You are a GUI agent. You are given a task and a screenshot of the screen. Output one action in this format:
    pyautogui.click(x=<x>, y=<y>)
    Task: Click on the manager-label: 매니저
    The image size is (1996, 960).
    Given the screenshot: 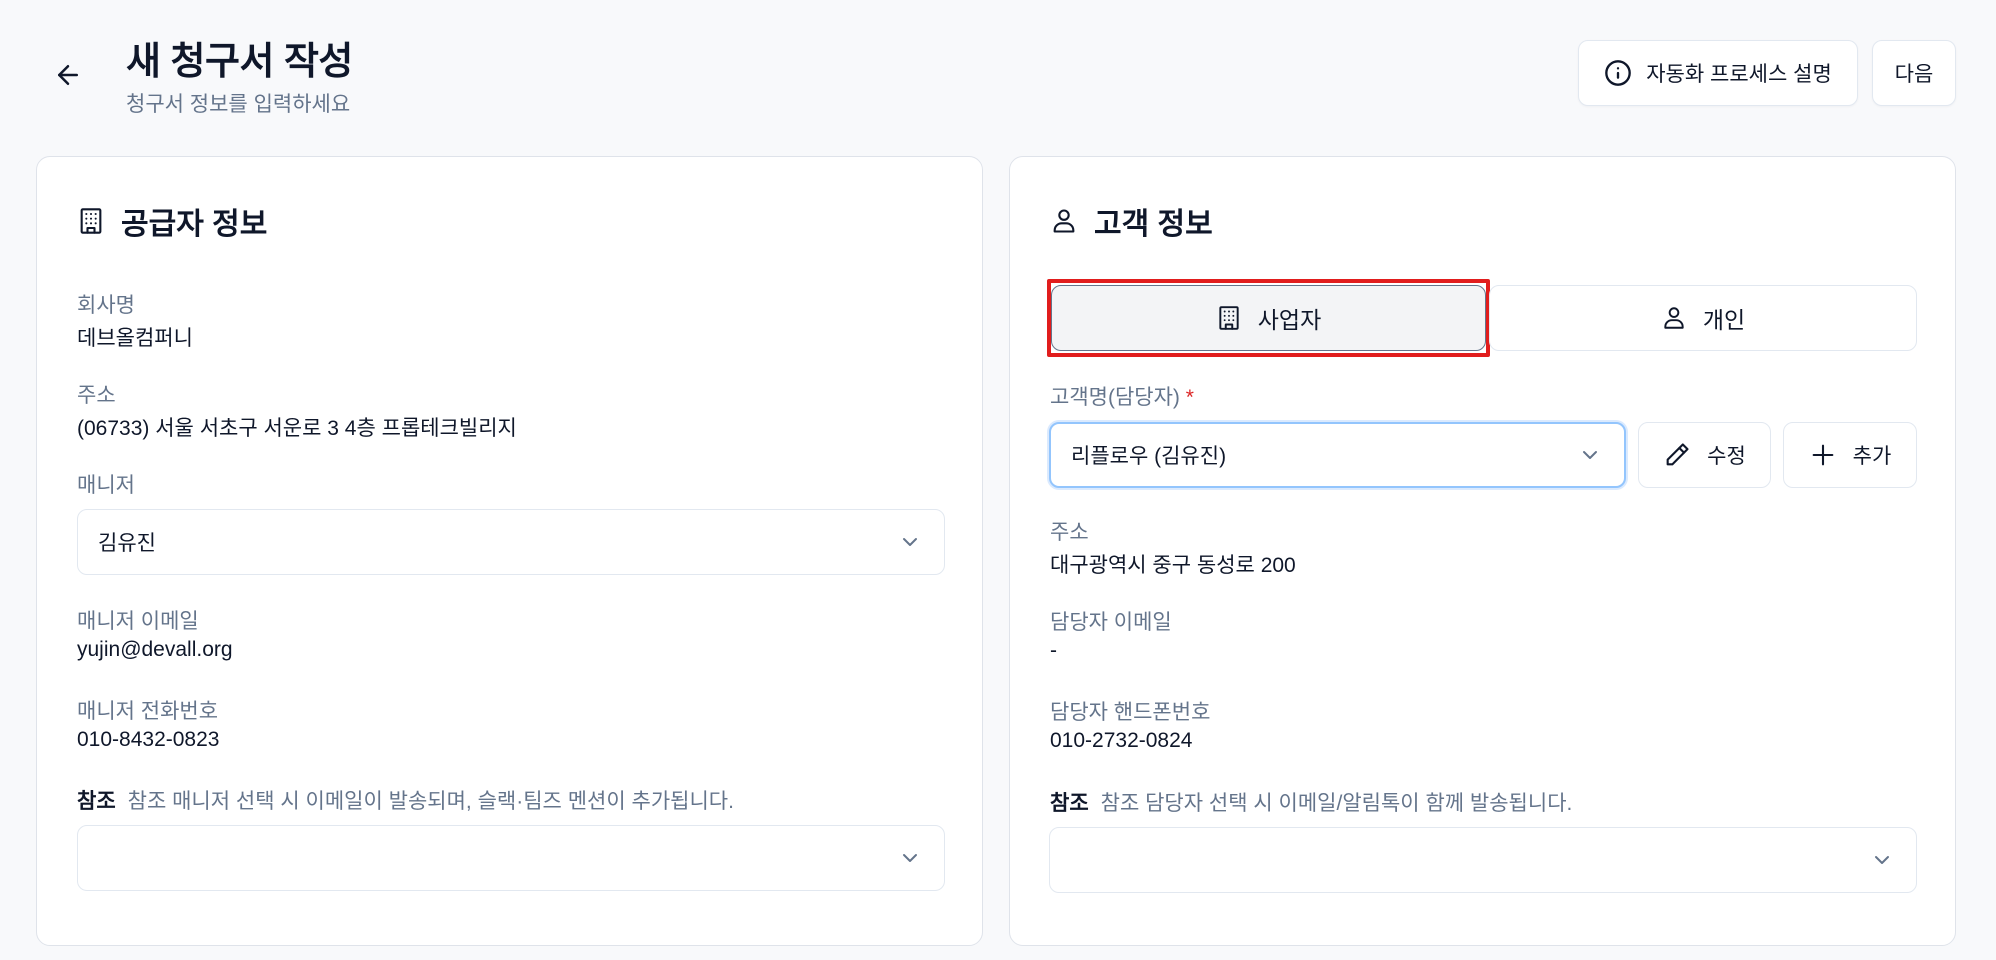 What is the action you would take?
    pyautogui.click(x=106, y=485)
    